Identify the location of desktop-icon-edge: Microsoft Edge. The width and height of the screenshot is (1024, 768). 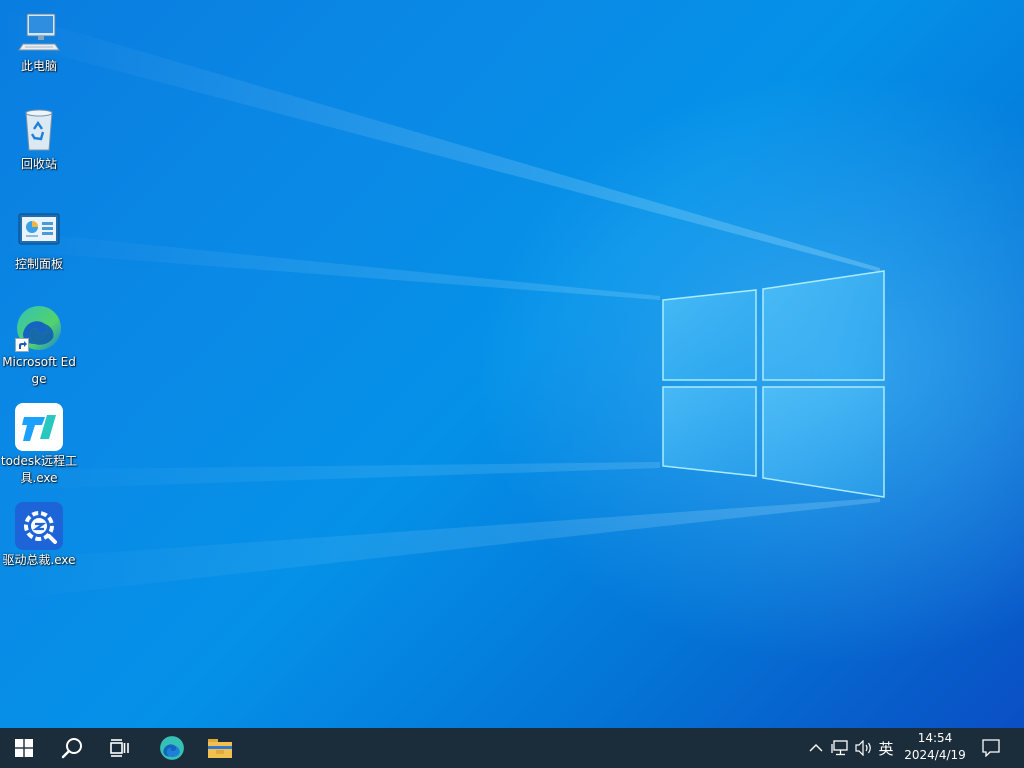
(39, 346).